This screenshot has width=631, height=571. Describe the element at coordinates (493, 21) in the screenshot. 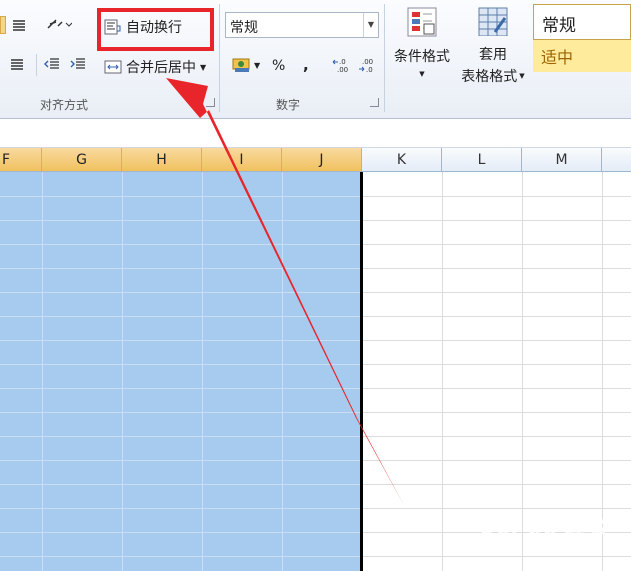

I see `table-format-icon` at that location.